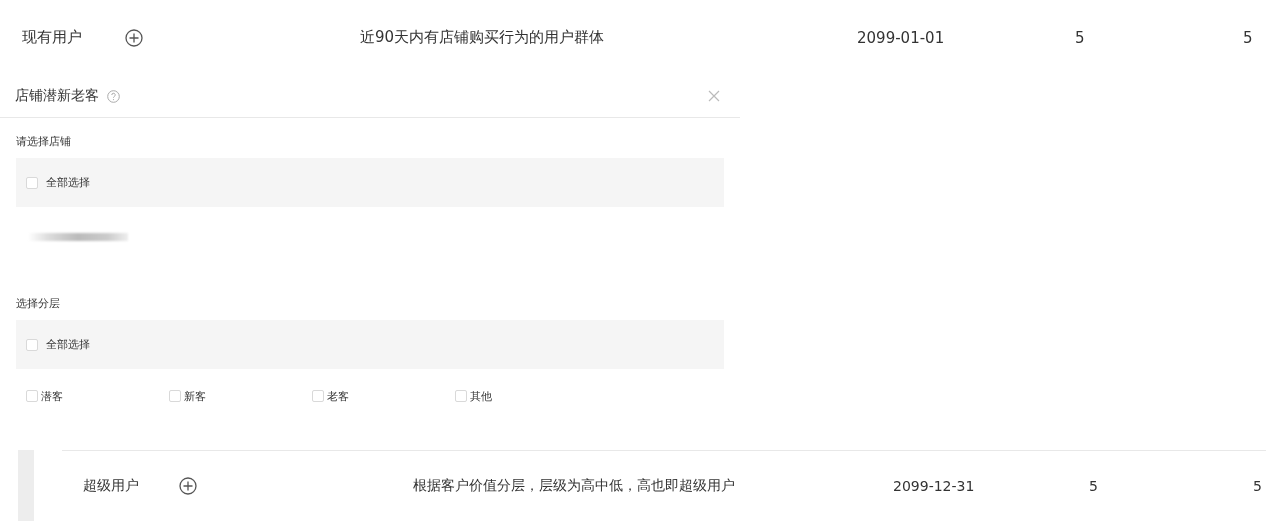 The height and width of the screenshot is (521, 1266). Describe the element at coordinates (52, 396) in the screenshot. I see `option-label: 潜客` at that location.